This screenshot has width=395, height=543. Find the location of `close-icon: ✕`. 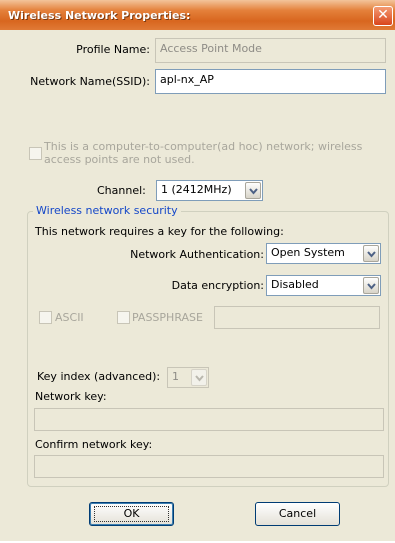

close-icon: ✕ is located at coordinates (383, 15).